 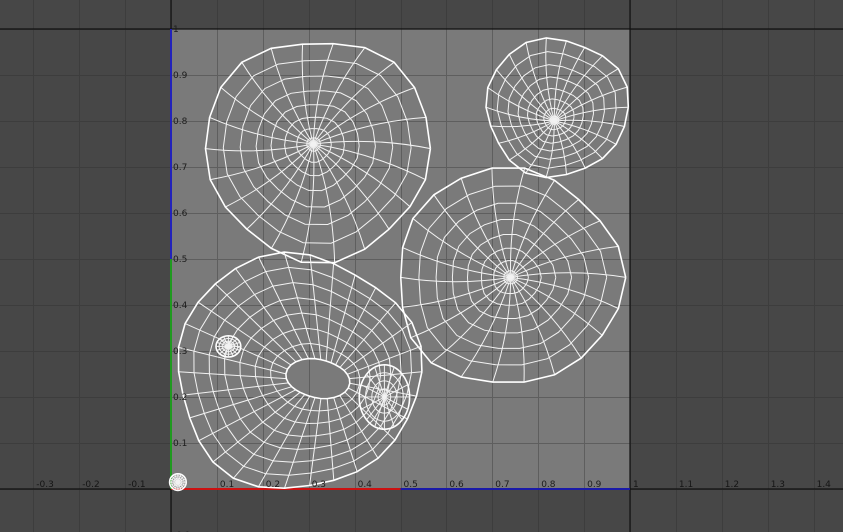 What do you see at coordinates (180, 122) in the screenshot?
I see `v-tick-label: 0.8` at bounding box center [180, 122].